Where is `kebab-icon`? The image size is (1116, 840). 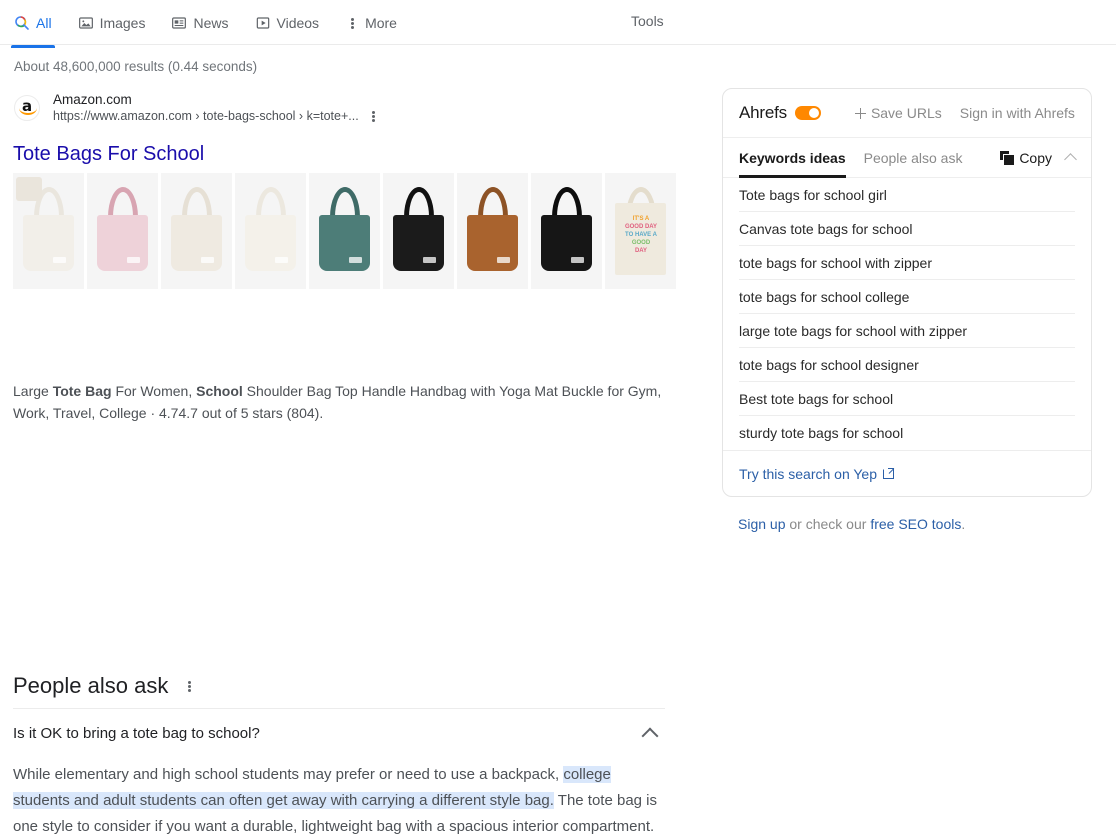
kebab-icon is located at coordinates (352, 23).